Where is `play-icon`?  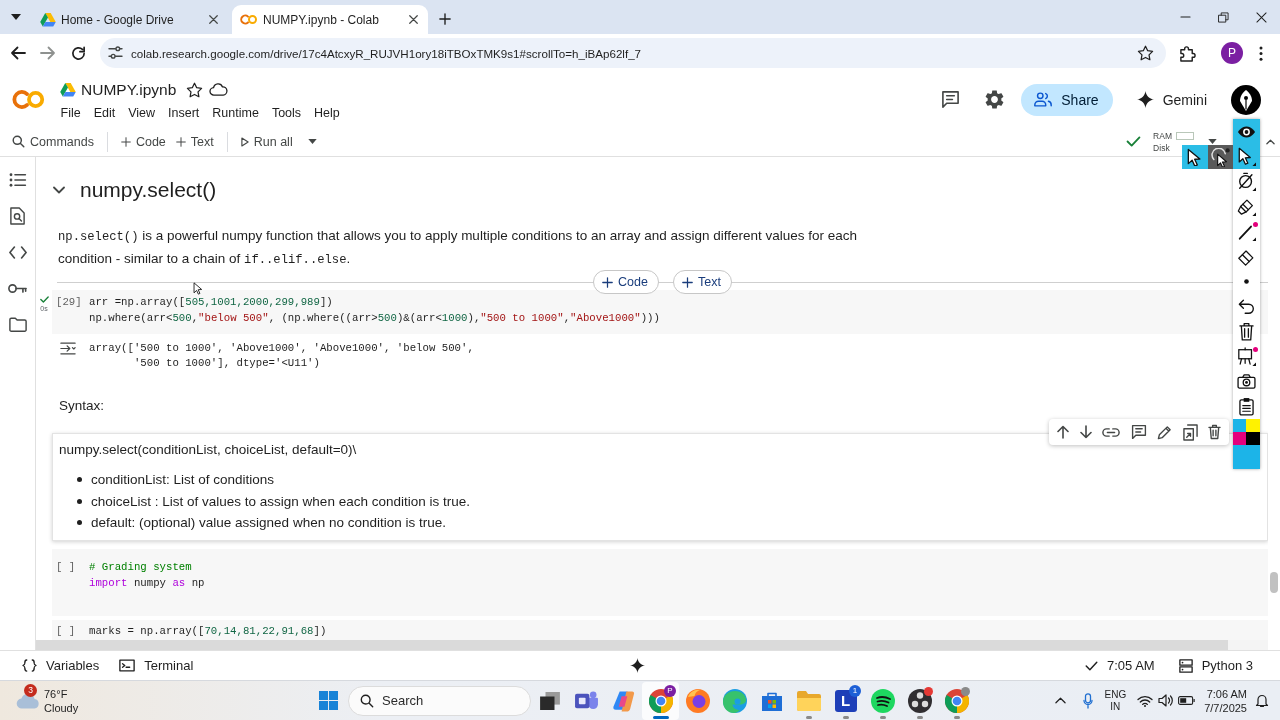
play-icon is located at coordinates (244, 141).